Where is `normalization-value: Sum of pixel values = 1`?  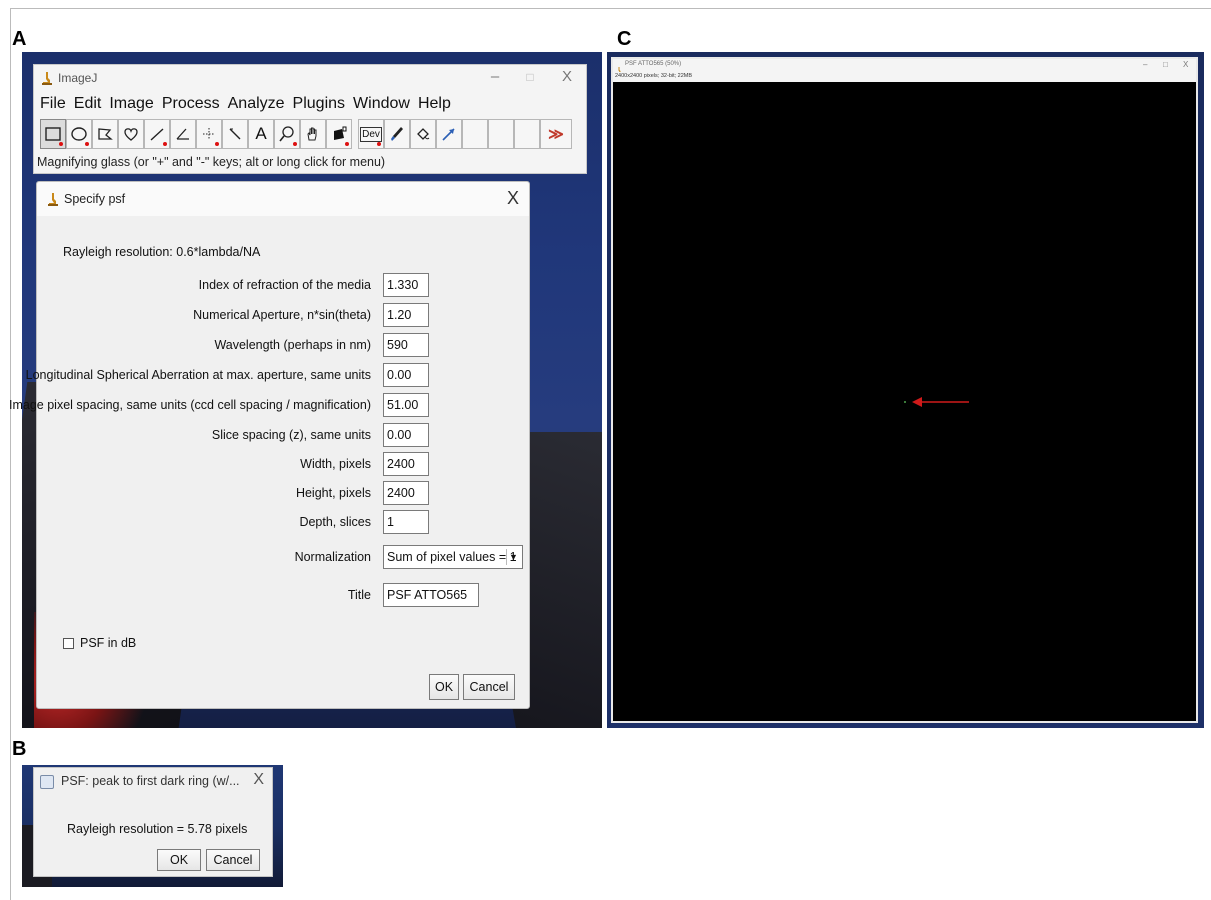
normalization-value: Sum of pixel values = 1 is located at coordinates (452, 557).